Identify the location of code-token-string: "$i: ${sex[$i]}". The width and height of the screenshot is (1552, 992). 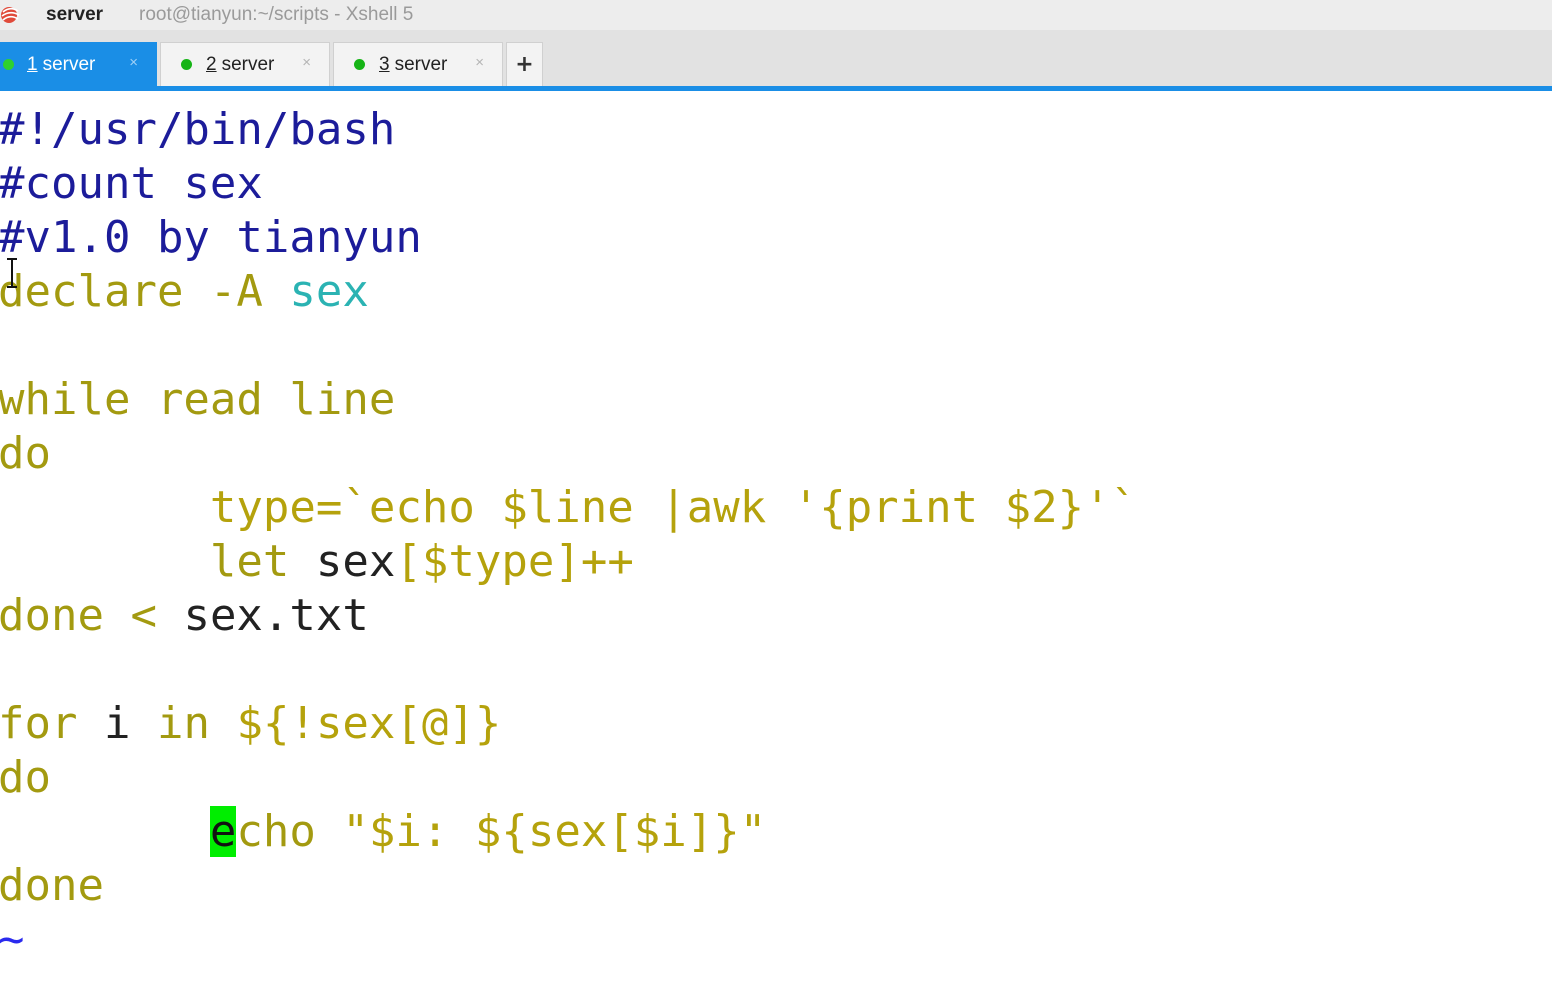
(554, 831).